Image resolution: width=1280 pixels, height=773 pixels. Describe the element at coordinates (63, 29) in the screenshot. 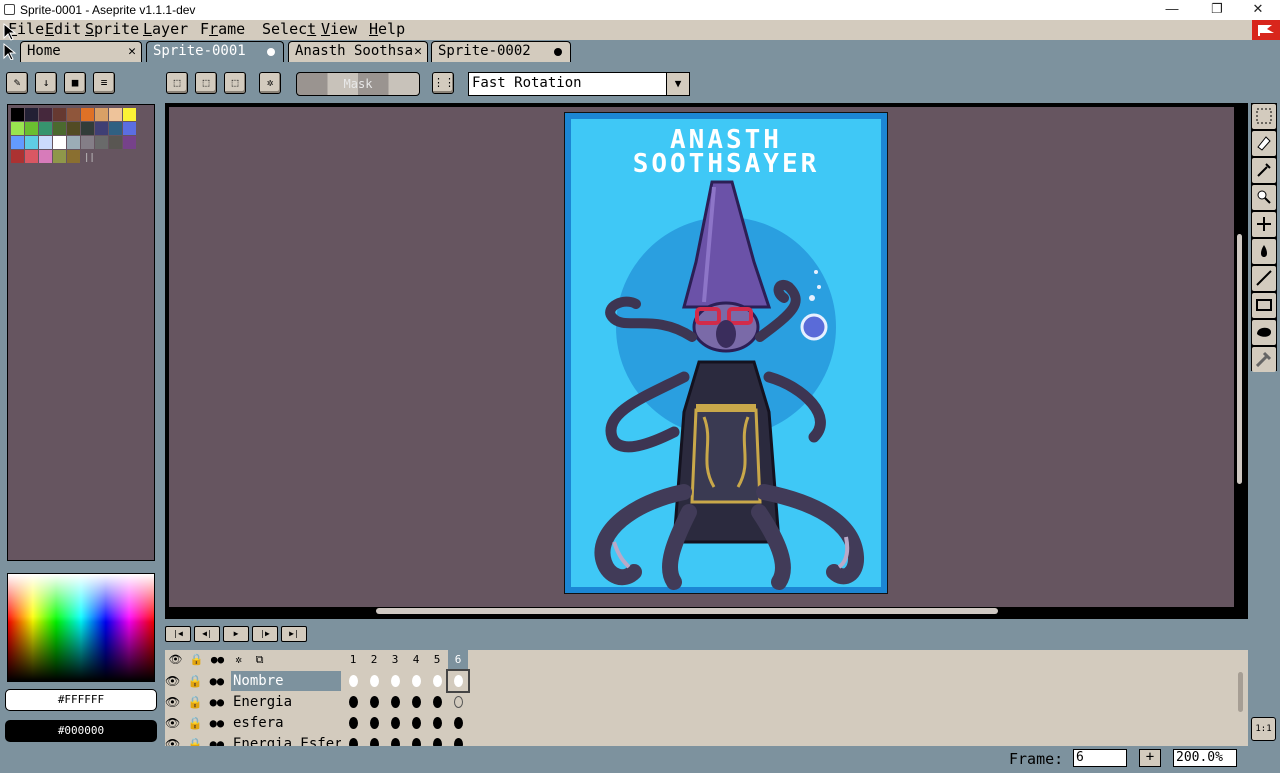

I see `menu-edit: Edit` at that location.